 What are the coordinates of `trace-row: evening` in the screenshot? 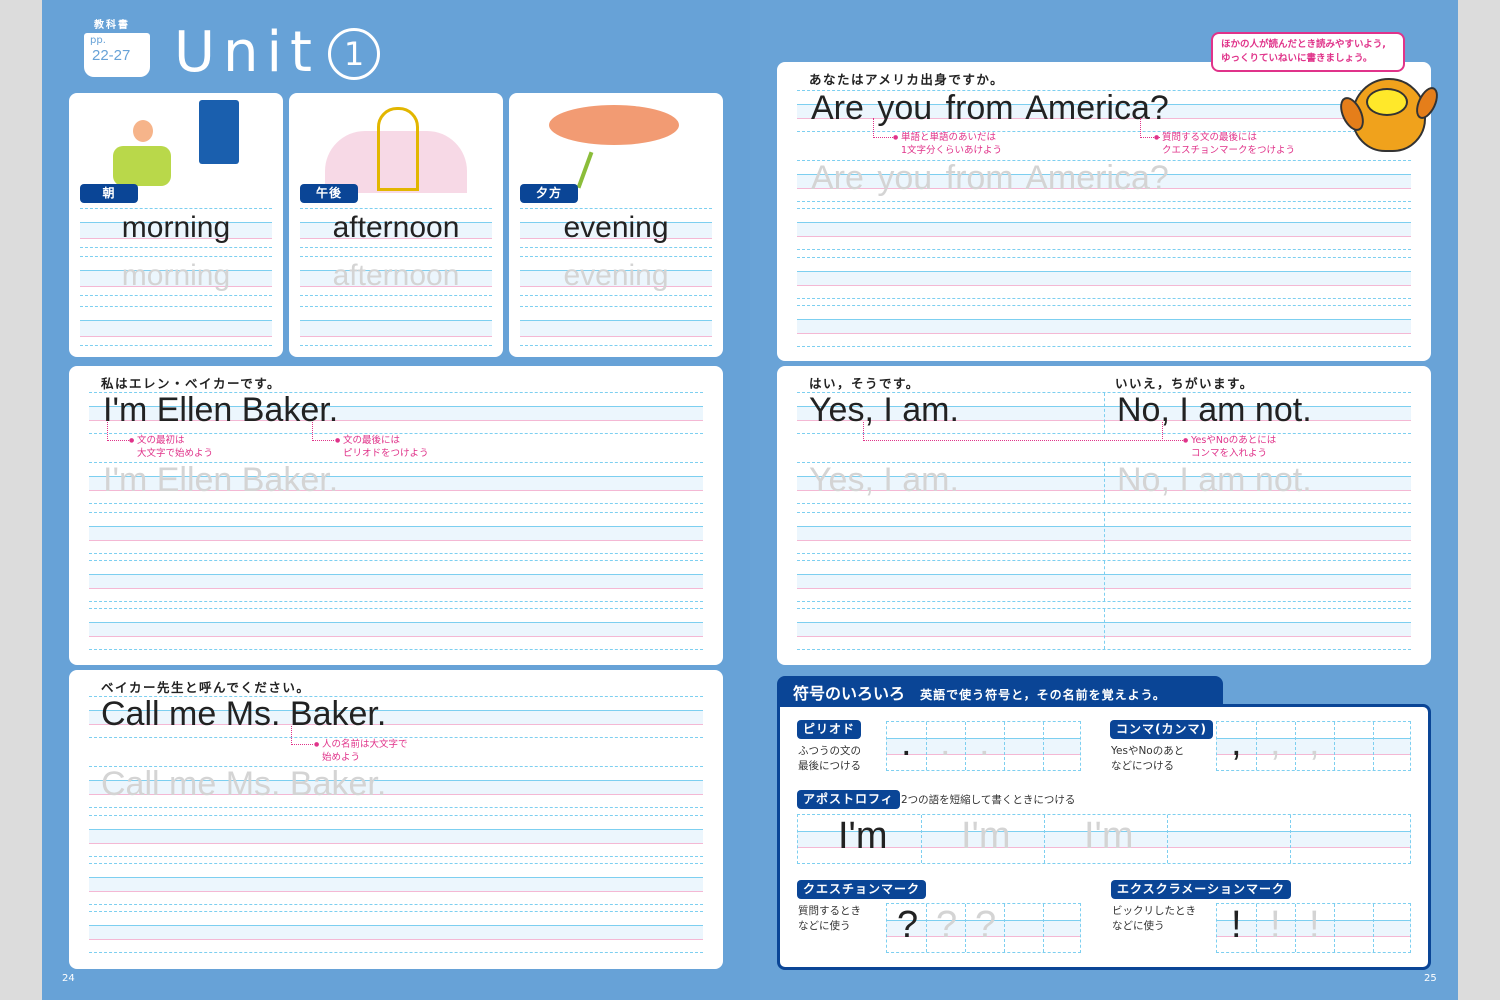 It's located at (616, 276).